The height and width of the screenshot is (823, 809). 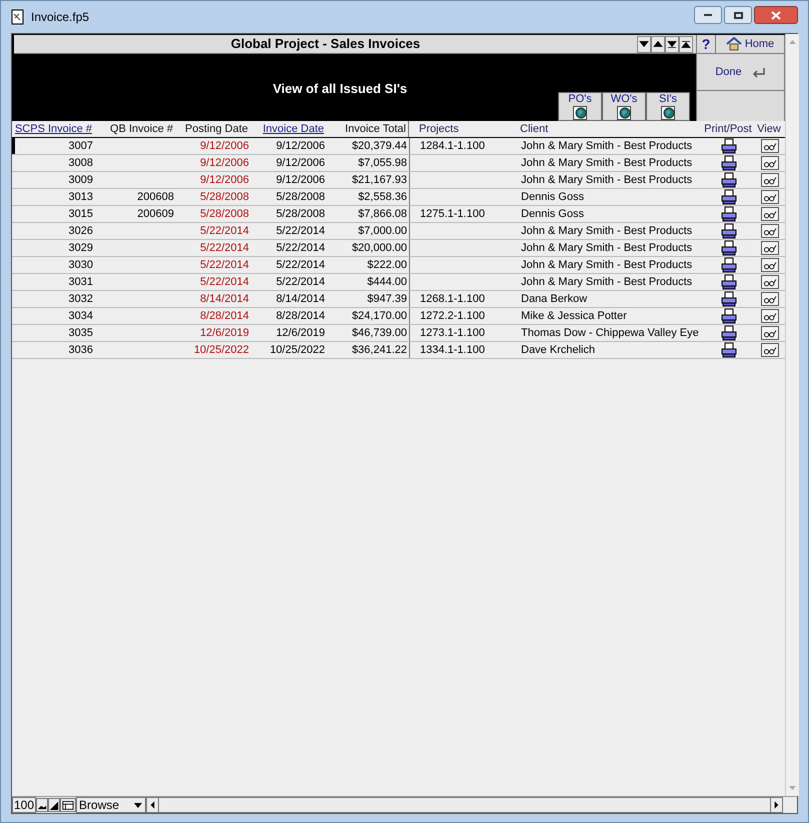 What do you see at coordinates (464, 805) in the screenshot?
I see `horizontal-scrollbar` at bounding box center [464, 805].